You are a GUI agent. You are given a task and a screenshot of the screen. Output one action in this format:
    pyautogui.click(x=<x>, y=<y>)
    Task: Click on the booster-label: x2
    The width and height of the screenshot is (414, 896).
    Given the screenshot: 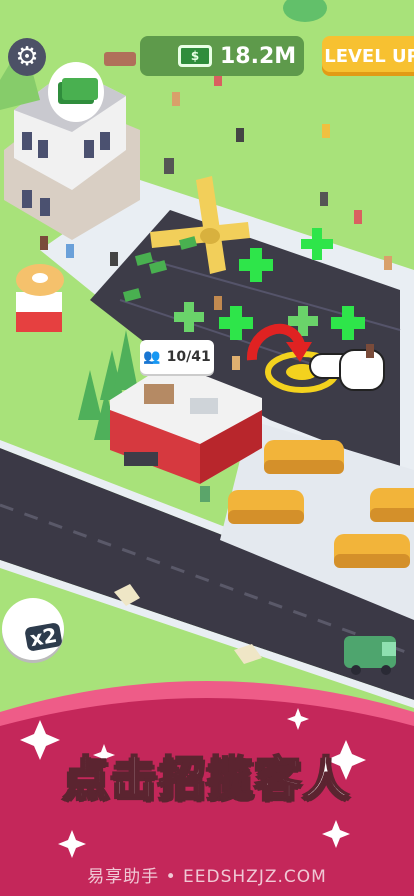 What is the action you would take?
    pyautogui.click(x=43, y=637)
    